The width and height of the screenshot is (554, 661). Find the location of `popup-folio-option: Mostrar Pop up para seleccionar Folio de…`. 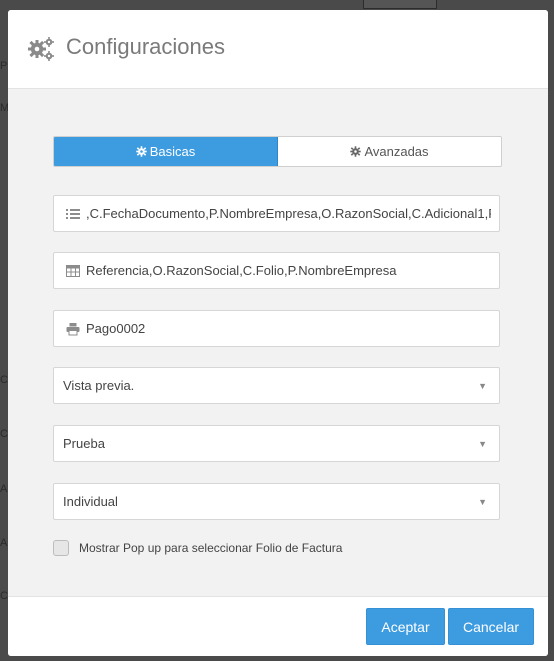

popup-folio-option: Mostrar Pop up para seleccionar Folio de… is located at coordinates (197, 548).